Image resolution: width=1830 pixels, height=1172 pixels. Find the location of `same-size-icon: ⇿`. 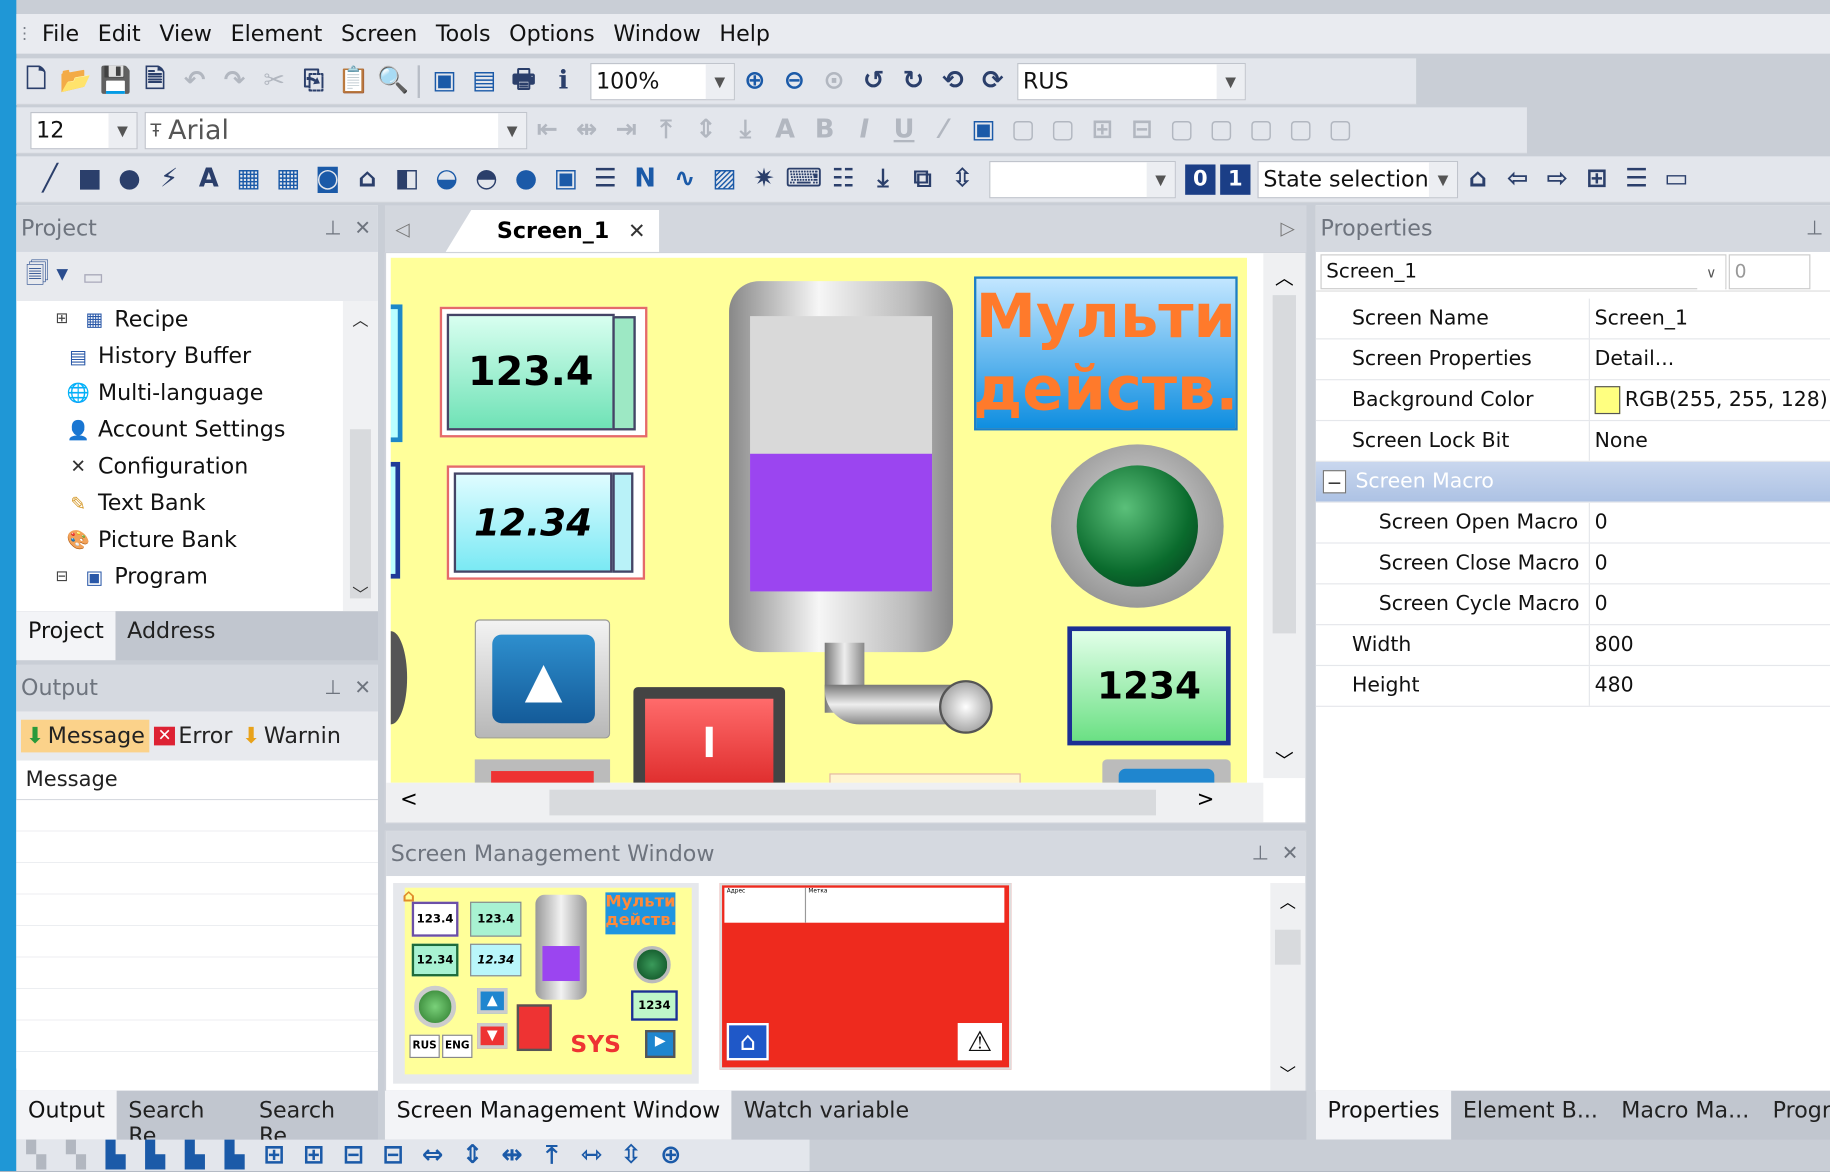

same-size-icon: ⇿ is located at coordinates (591, 1155).